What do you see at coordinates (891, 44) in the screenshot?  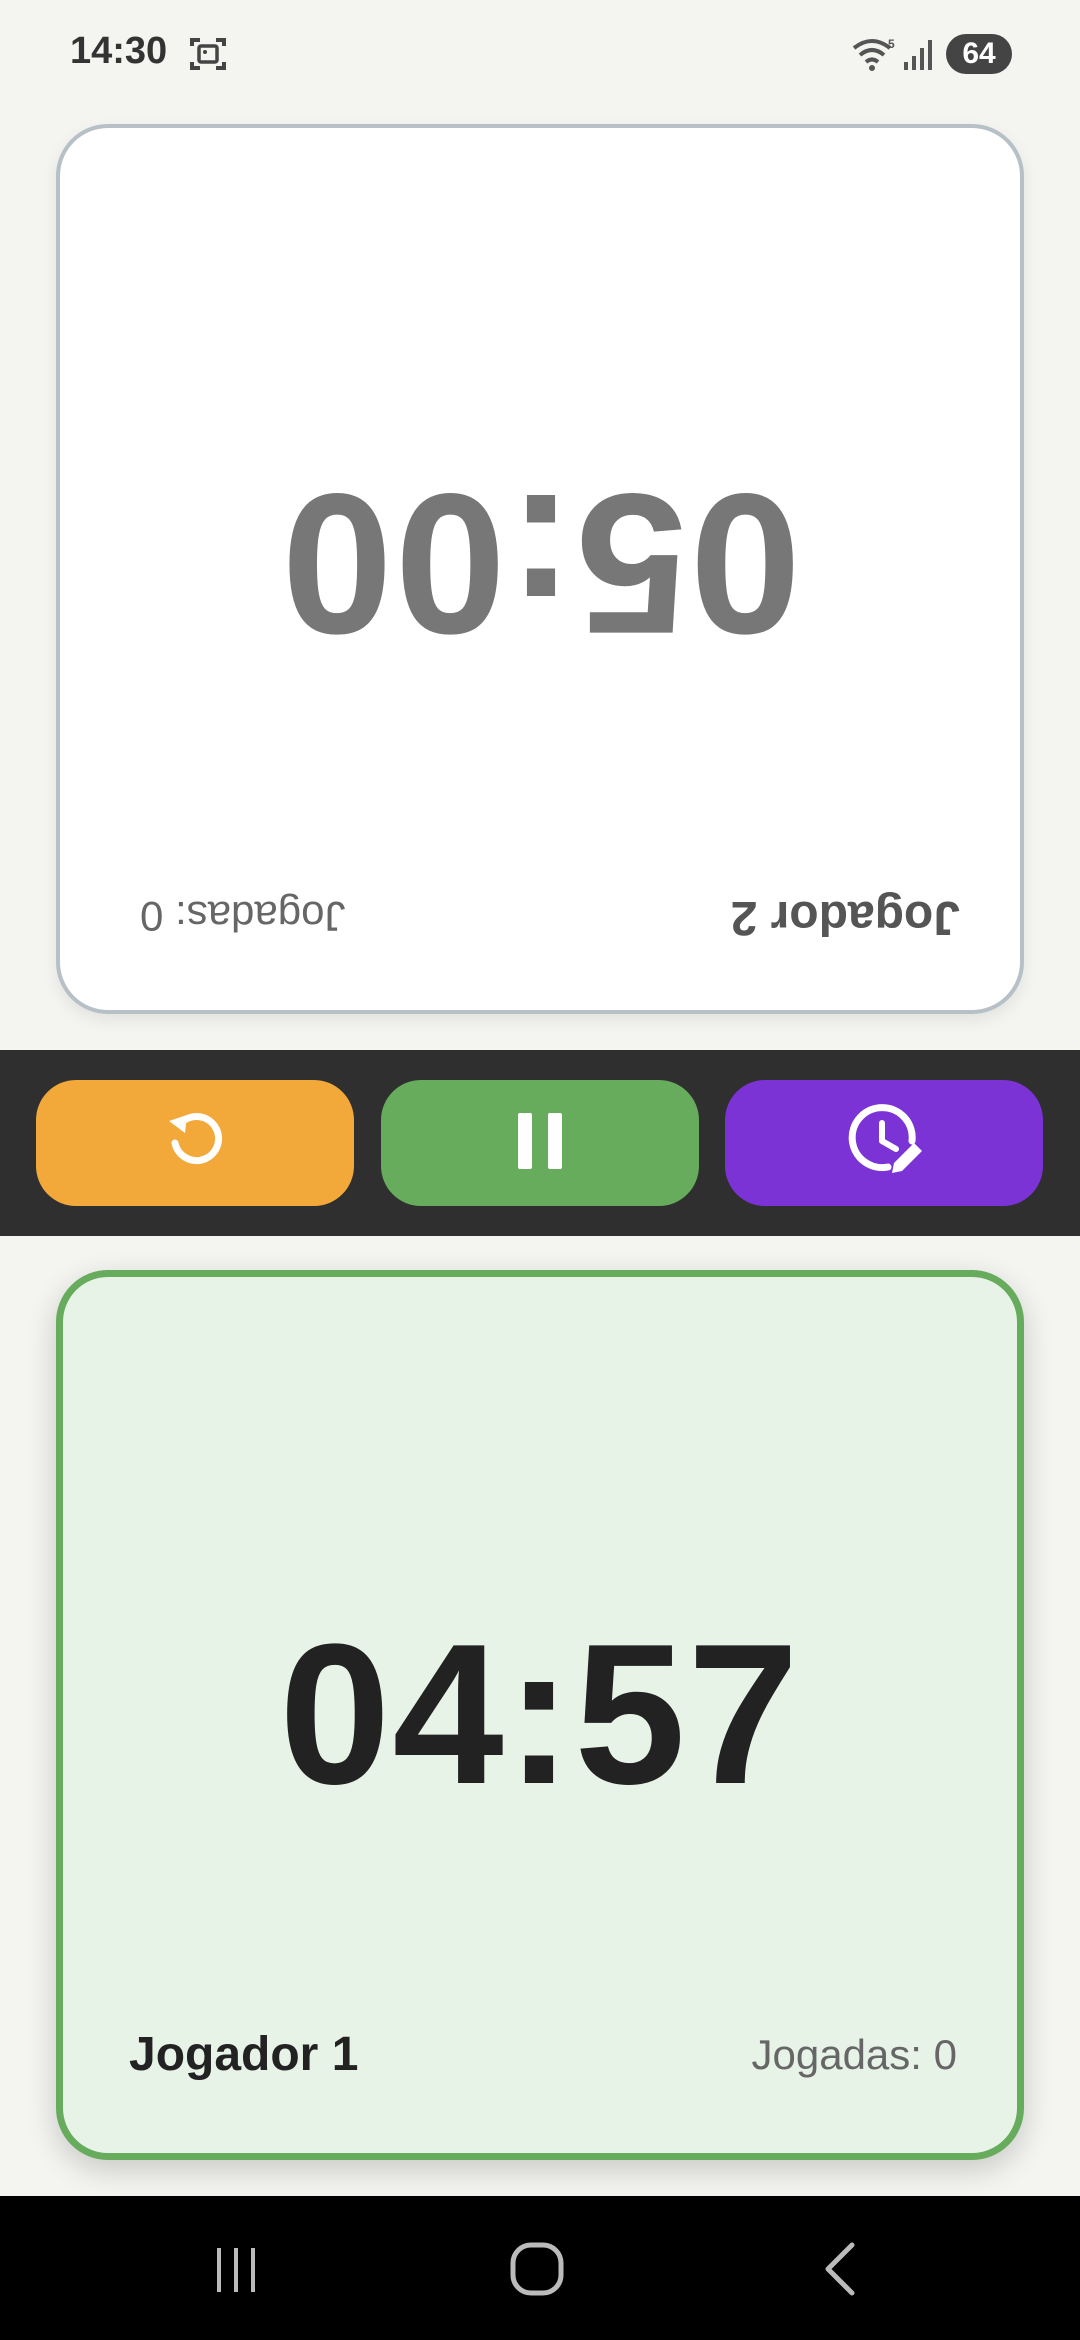 I see `svg-text: 5` at bounding box center [891, 44].